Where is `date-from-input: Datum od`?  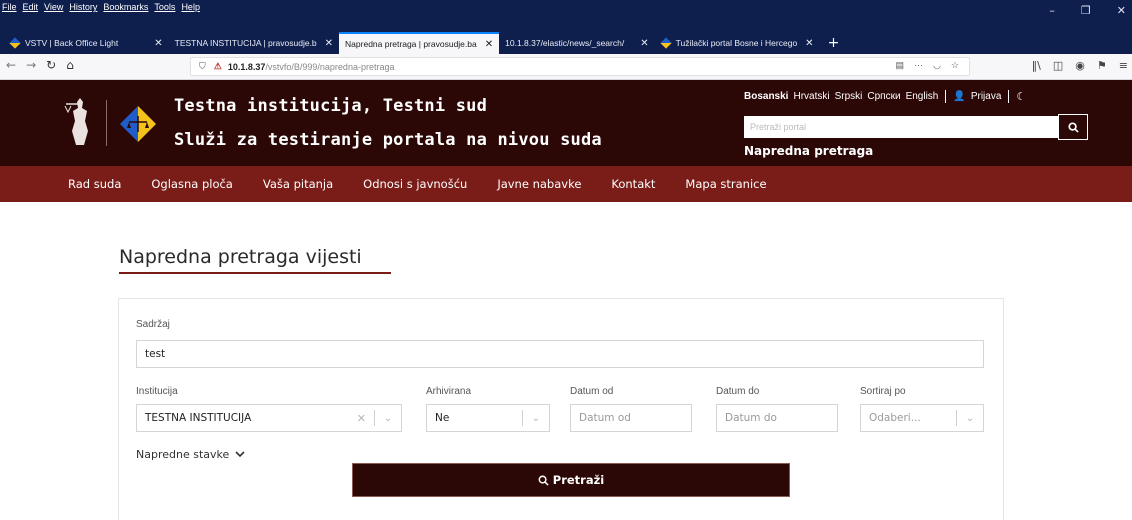 date-from-input: Datum od is located at coordinates (631, 418).